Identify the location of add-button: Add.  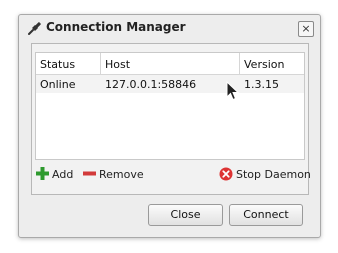
(56, 174).